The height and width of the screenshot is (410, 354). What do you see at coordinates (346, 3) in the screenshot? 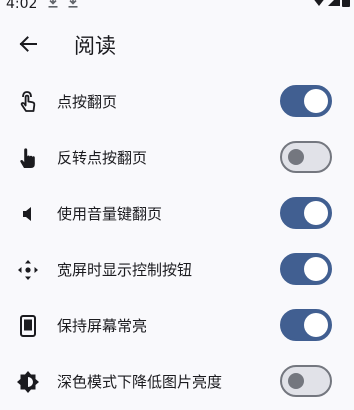
I see `battery-icon` at bounding box center [346, 3].